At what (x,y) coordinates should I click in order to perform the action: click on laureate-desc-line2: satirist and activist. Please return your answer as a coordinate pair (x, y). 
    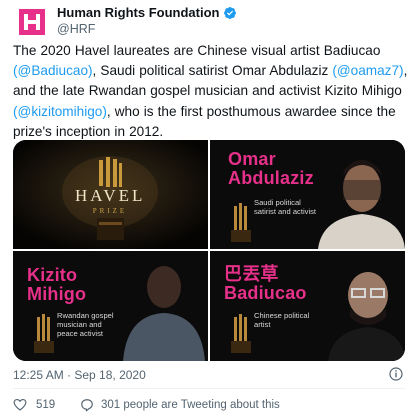
    Looking at the image, I should click on (285, 211).